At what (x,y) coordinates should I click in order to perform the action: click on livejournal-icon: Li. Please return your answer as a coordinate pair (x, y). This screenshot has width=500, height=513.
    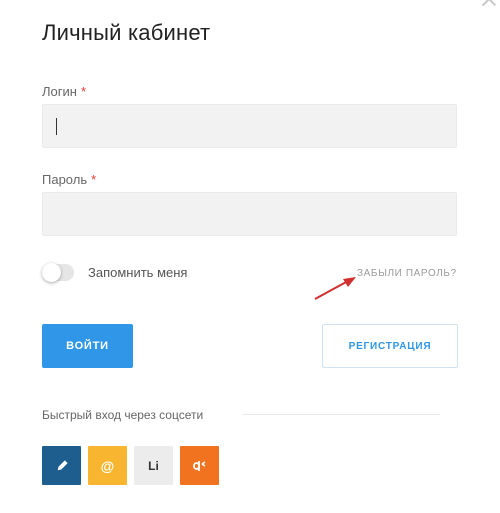
    Looking at the image, I should click on (153, 465).